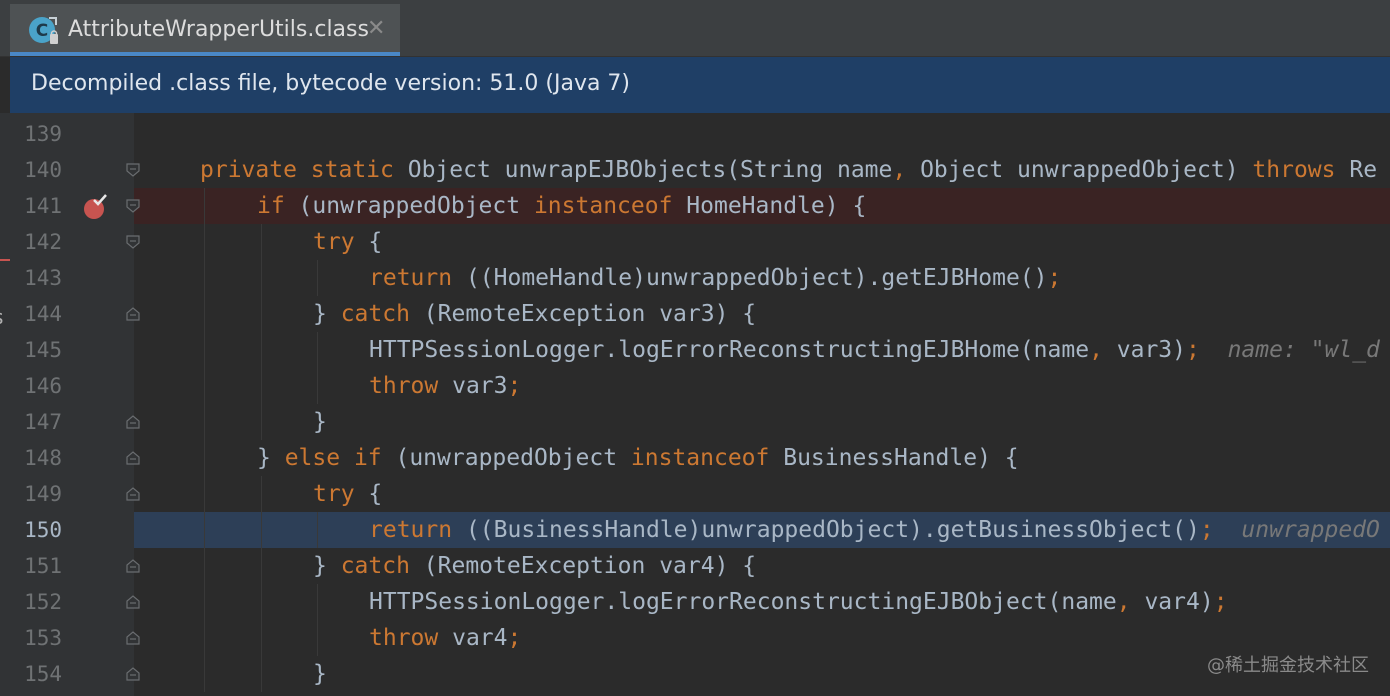  Describe the element at coordinates (695, 674) in the screenshot. I see `code-line-154: 154}` at that location.